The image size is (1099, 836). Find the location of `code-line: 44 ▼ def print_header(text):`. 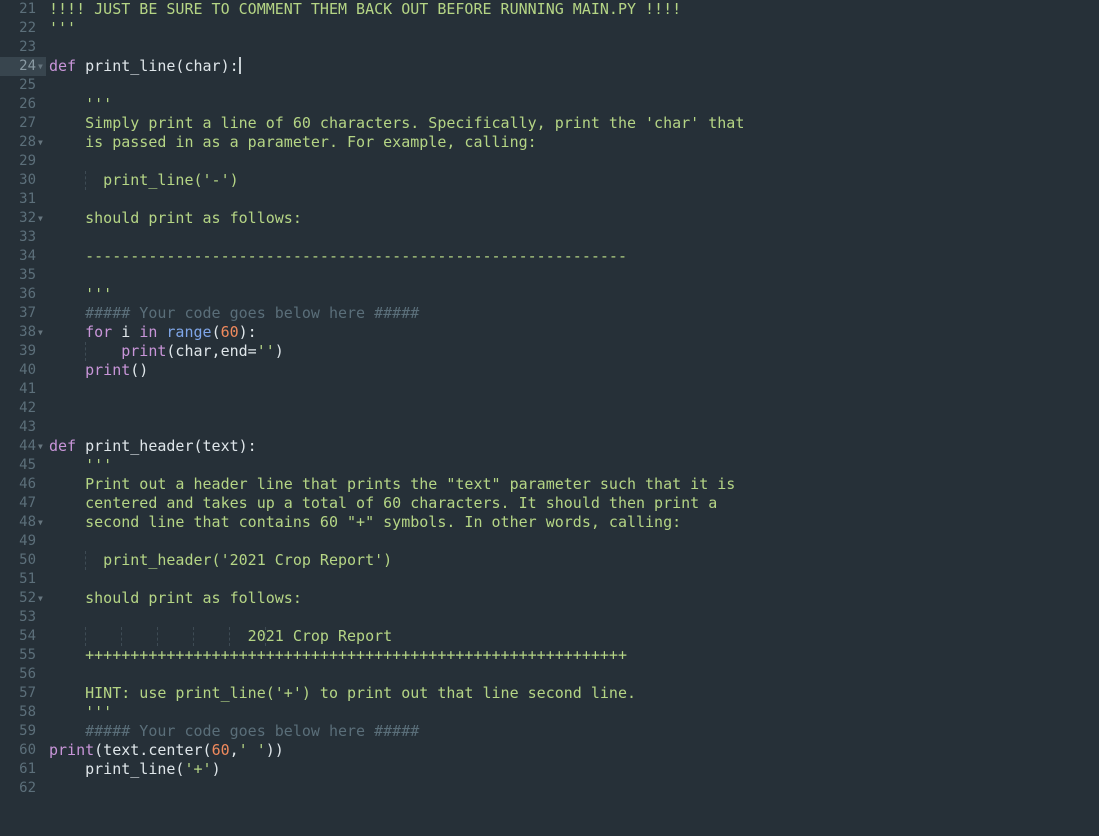

code-line: 44 ▼ def print_header(text): is located at coordinates (549, 446).